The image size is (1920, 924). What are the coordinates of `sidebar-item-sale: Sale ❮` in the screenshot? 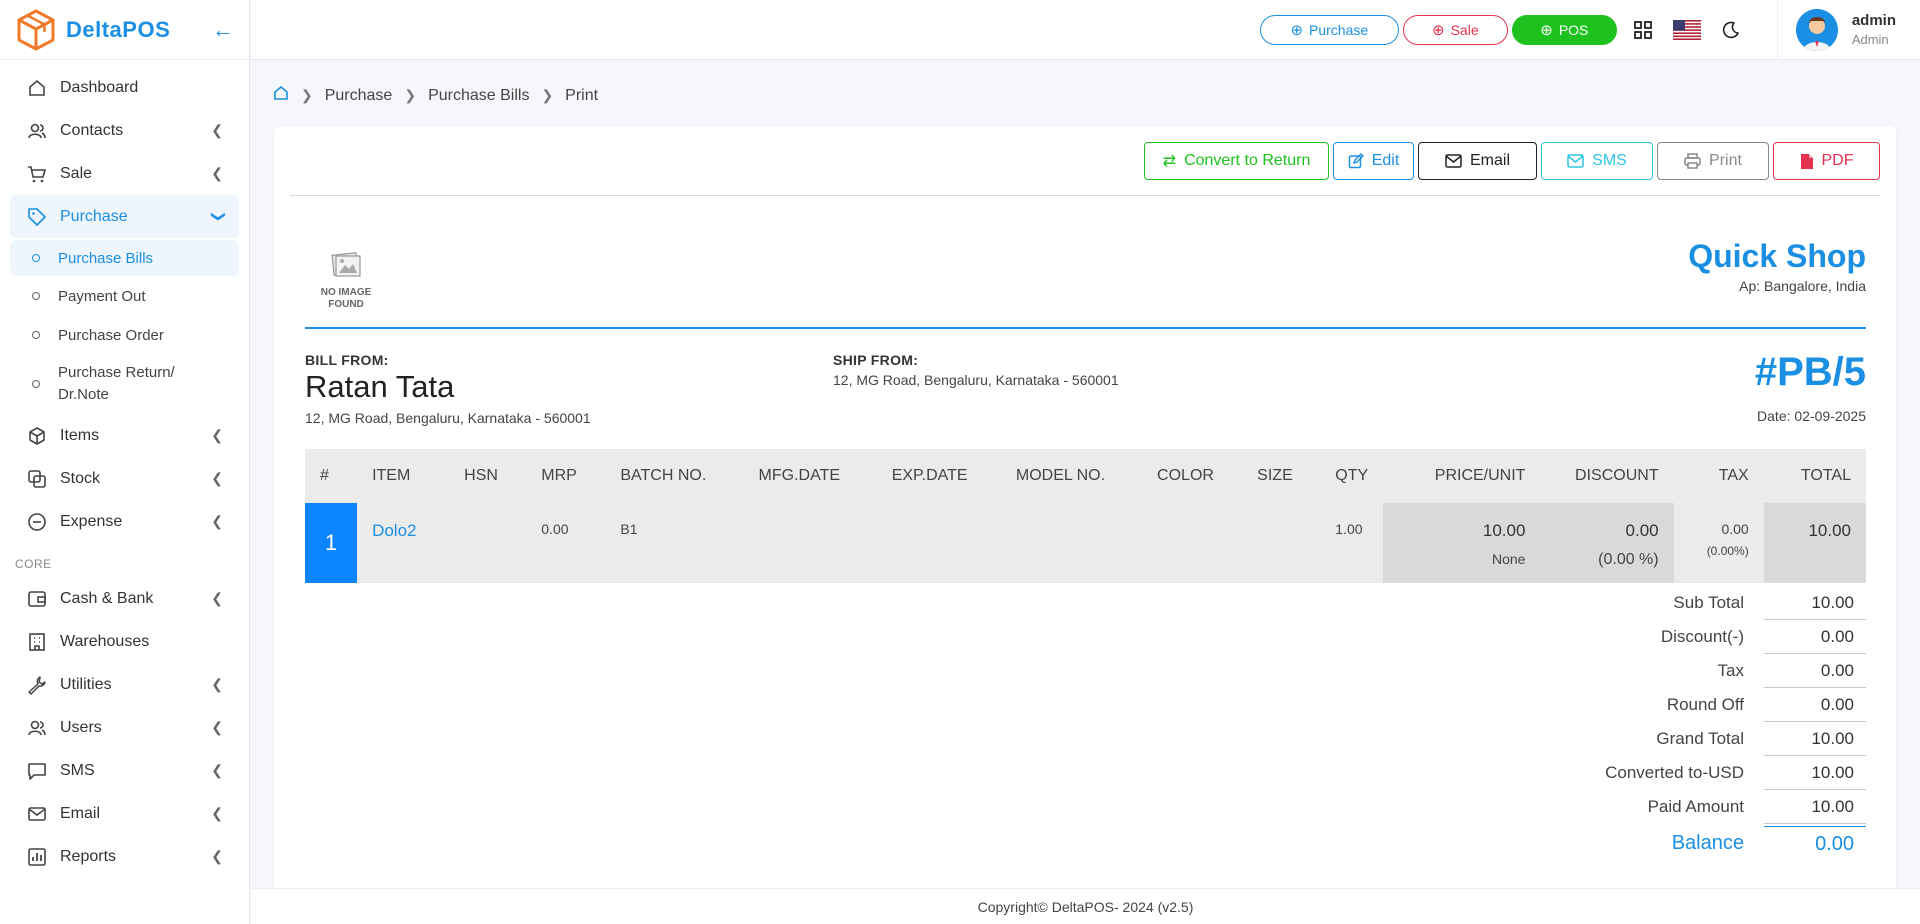 It's located at (124, 173).